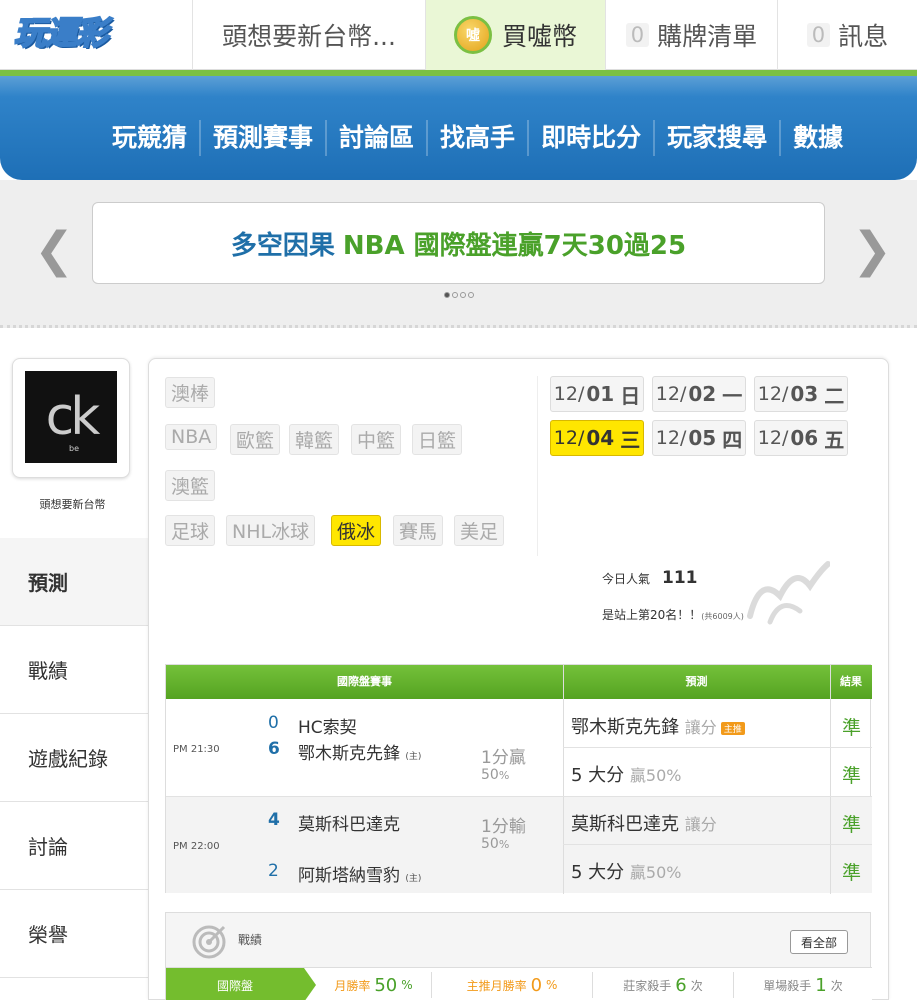 The height and width of the screenshot is (1000, 917). I want to click on sidebar-item-record: 戰績, so click(74, 670).